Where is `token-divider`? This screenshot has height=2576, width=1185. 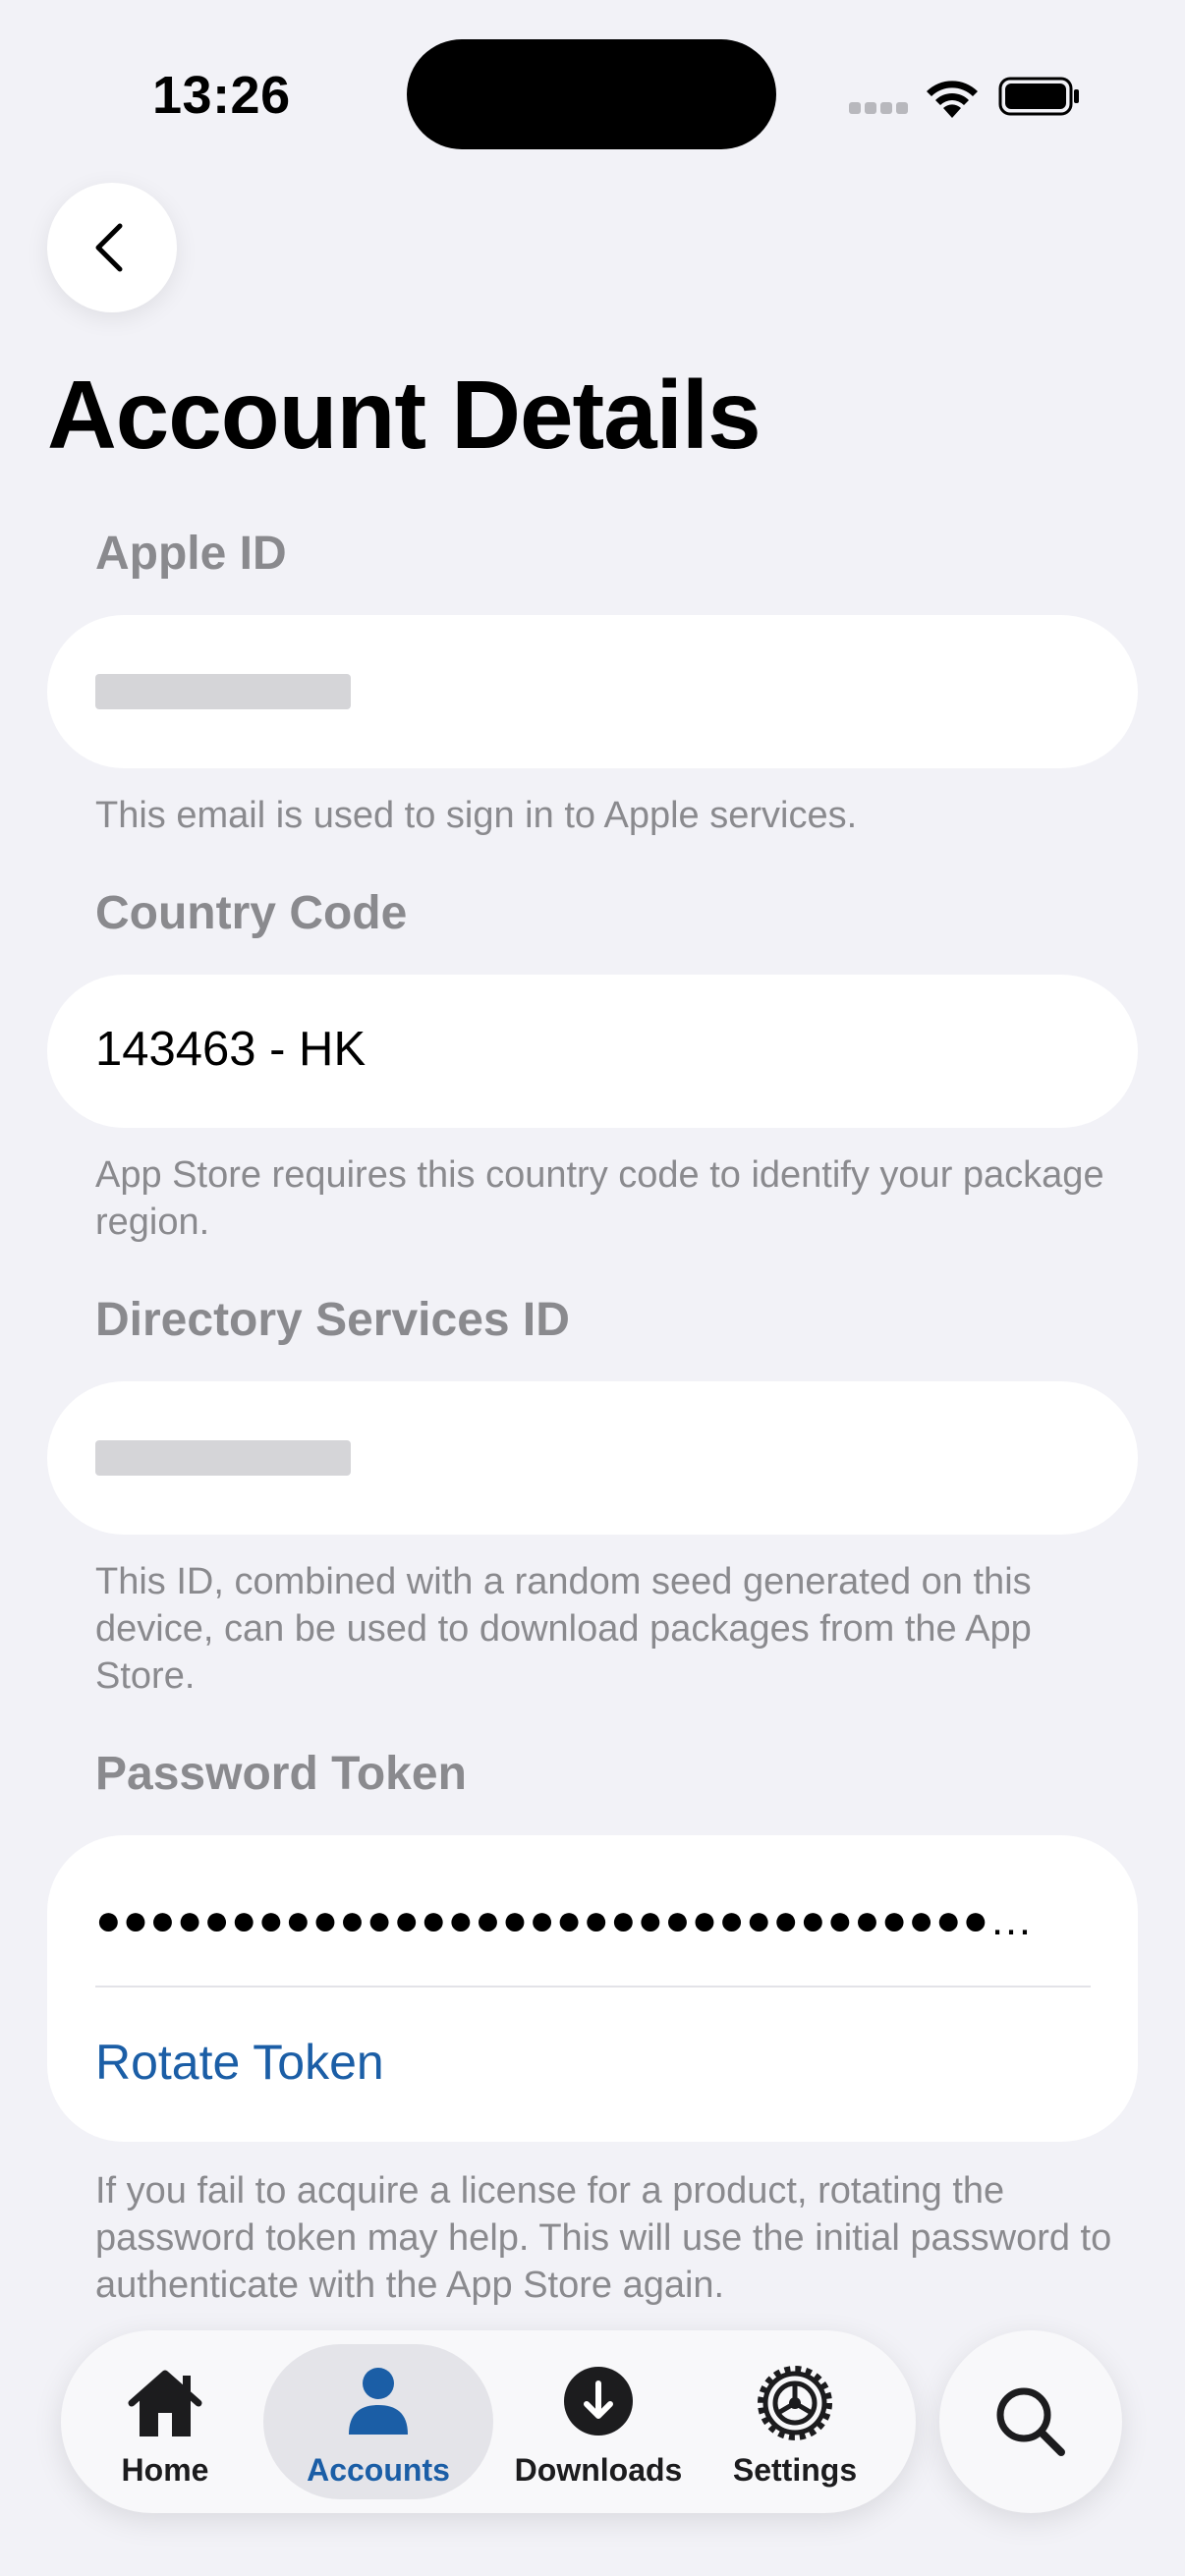 token-divider is located at coordinates (593, 1987).